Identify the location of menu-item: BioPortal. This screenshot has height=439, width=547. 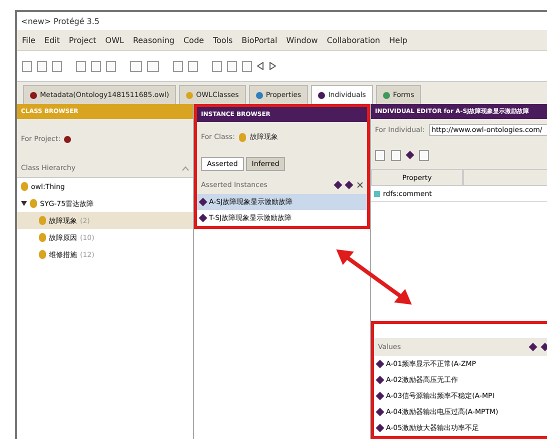
(260, 40).